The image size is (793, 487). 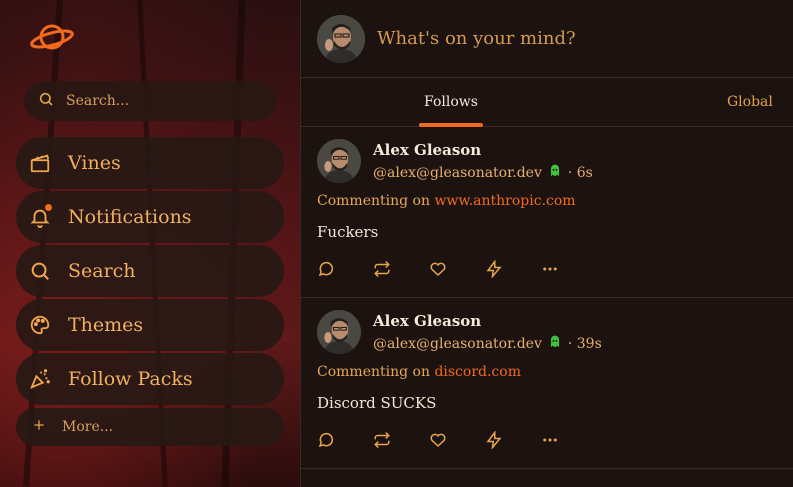 What do you see at coordinates (40, 163) in the screenshot?
I see `clapperboard-icon` at bounding box center [40, 163].